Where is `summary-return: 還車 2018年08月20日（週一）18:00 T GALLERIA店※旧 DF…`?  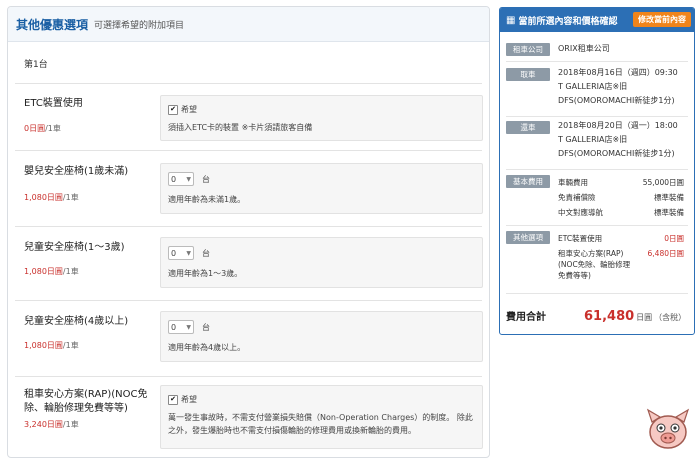
summary-return: 還車 2018年08月20日（週一）18:00 T GALLERIA店※旧 DF… is located at coordinates (597, 144).